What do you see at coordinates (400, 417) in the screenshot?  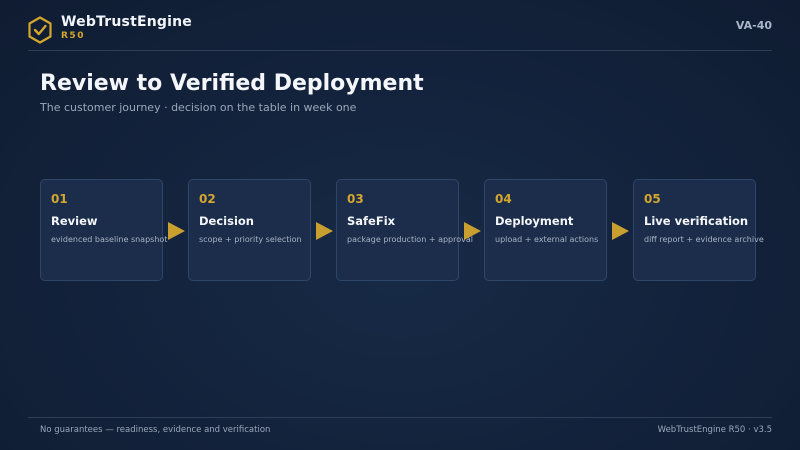 I see `footer-divider` at bounding box center [400, 417].